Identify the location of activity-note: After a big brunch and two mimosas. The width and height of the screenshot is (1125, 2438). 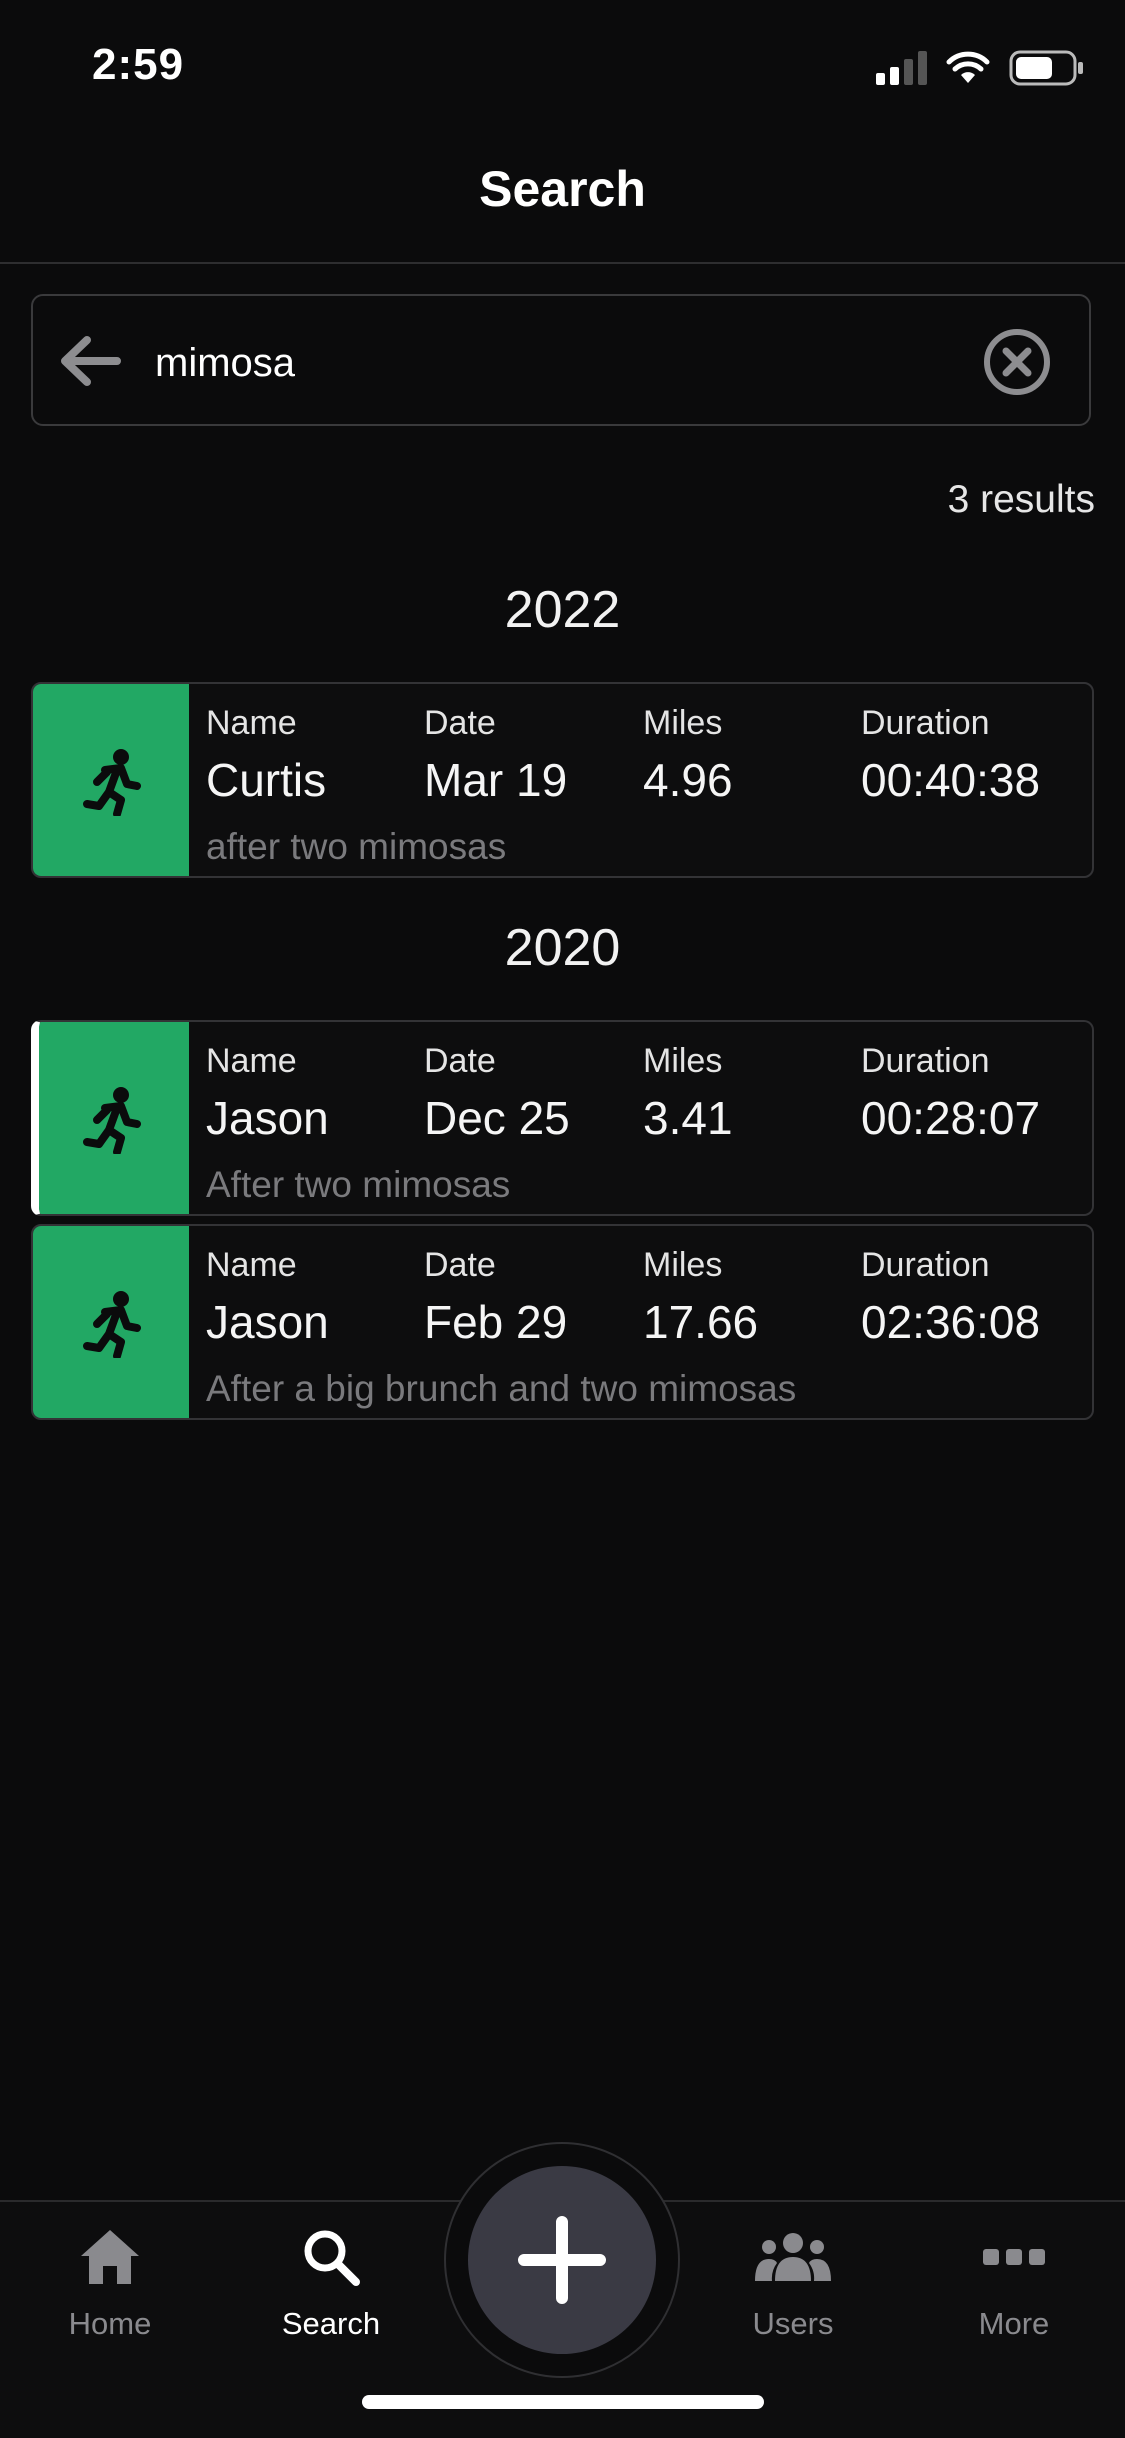
(501, 1388).